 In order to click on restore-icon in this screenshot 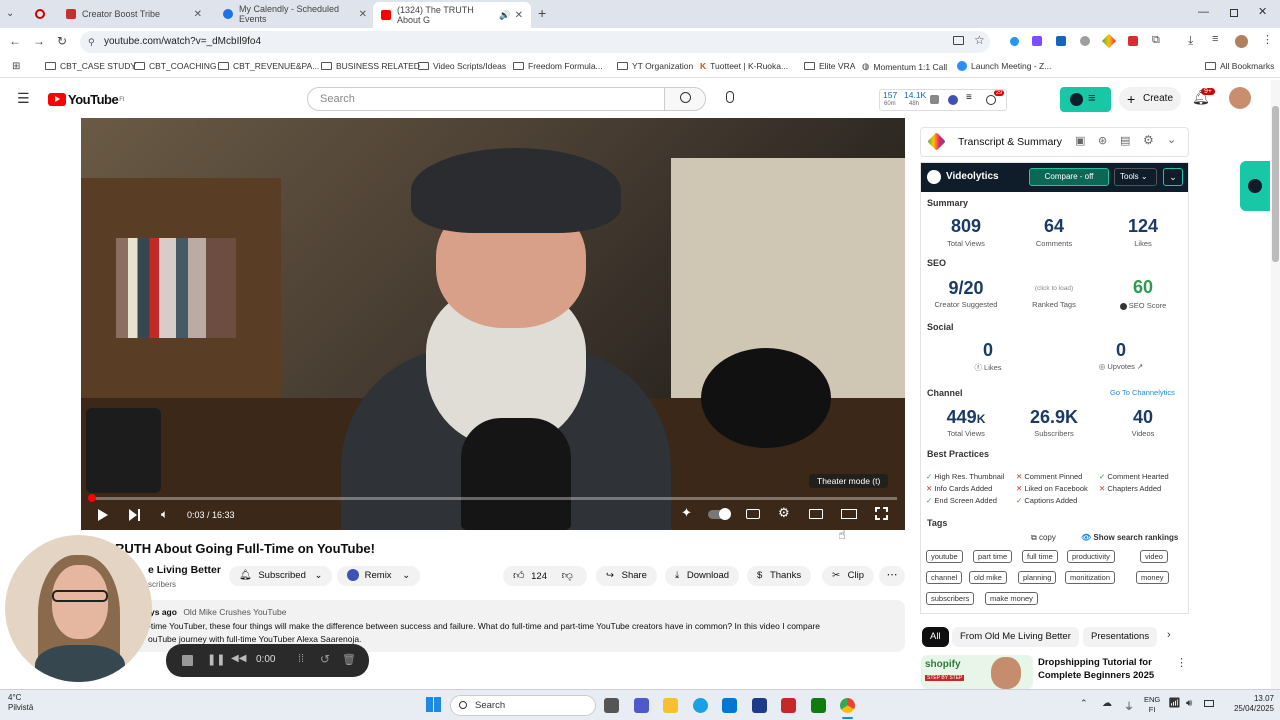, I will do `click(1234, 13)`.